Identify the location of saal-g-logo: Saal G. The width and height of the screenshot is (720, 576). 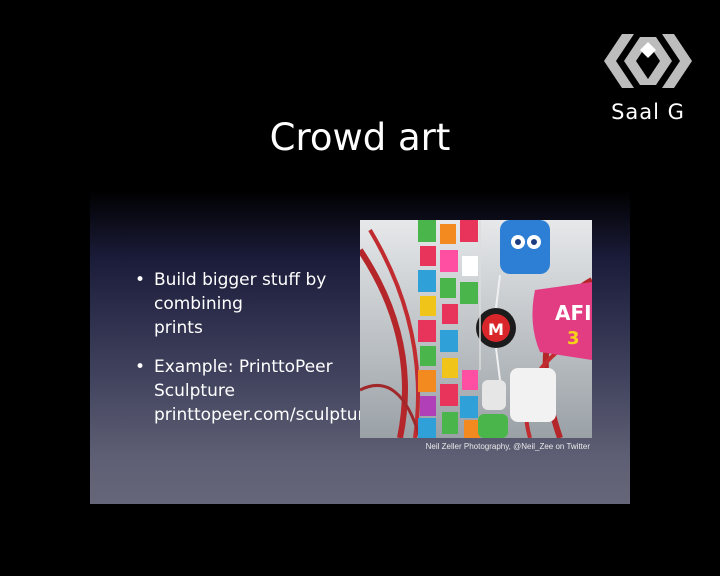
(648, 78).